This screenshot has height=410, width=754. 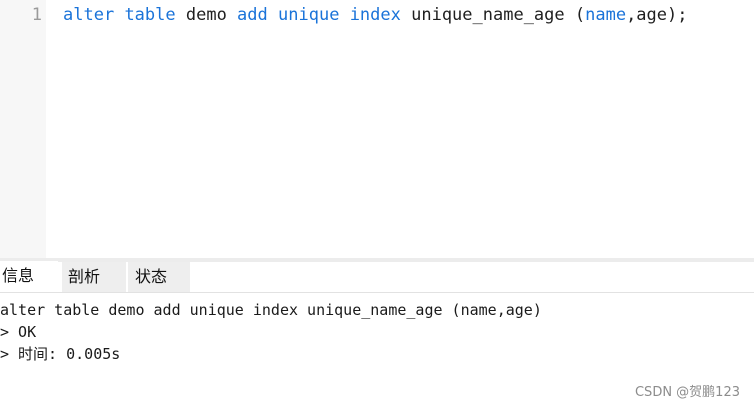 I want to click on execution-time: > 时间: 0.005s, so click(x=60, y=354).